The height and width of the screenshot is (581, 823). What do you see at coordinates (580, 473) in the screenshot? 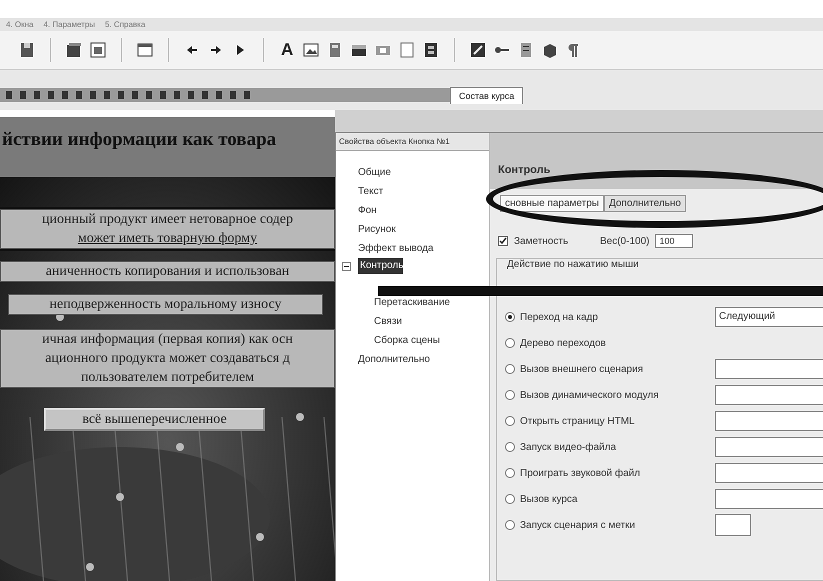
I see `radio-label: Проиграть звуковой файл` at bounding box center [580, 473].